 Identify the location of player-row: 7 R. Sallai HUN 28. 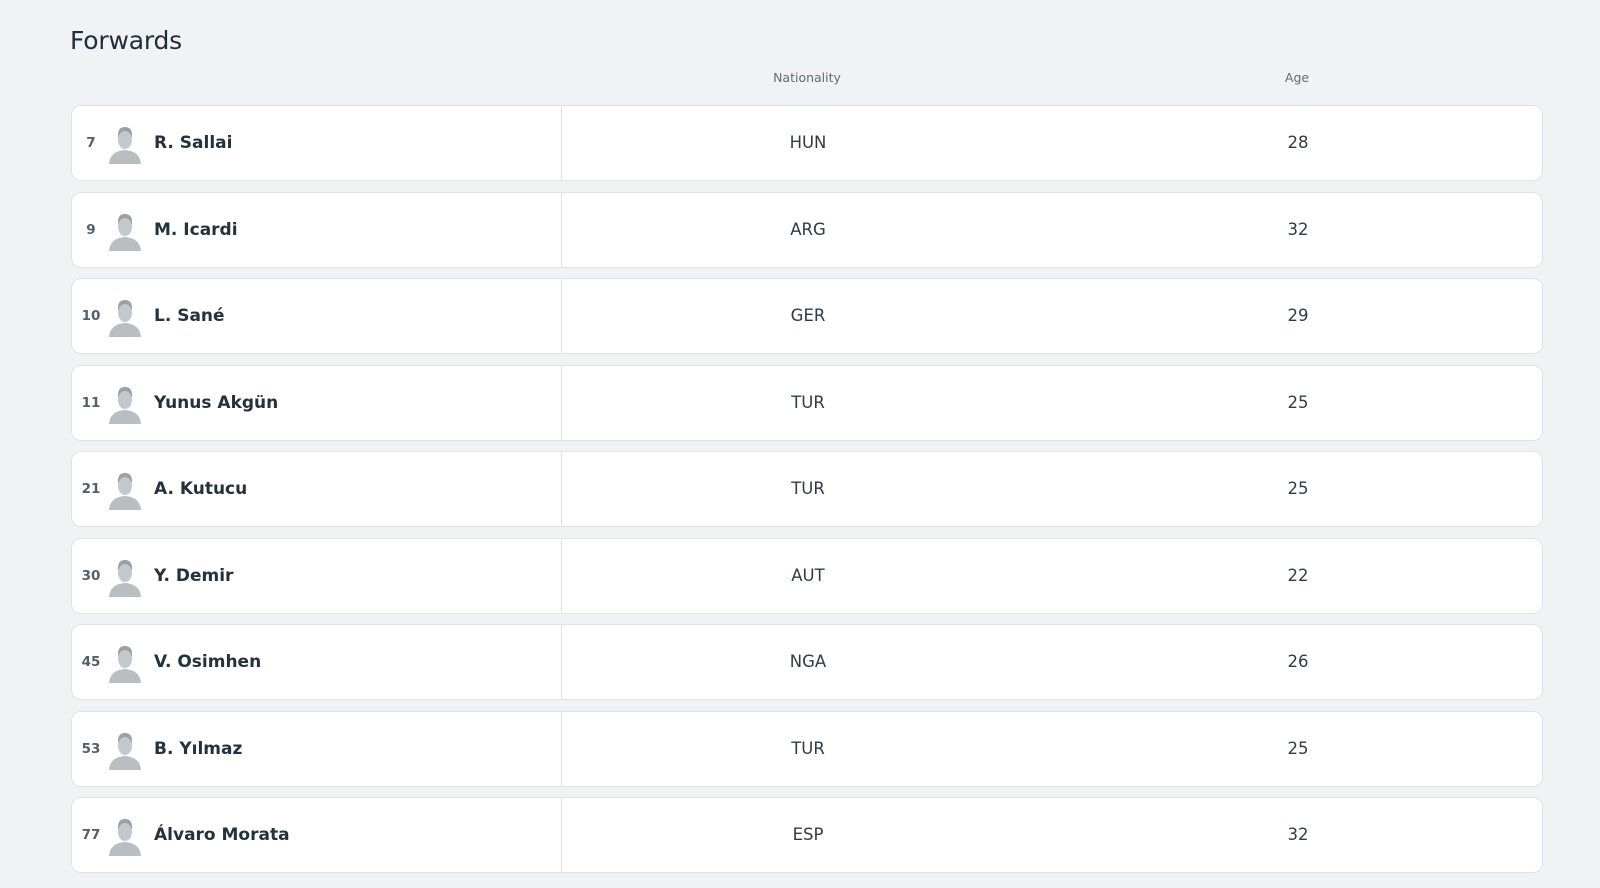
(807, 143).